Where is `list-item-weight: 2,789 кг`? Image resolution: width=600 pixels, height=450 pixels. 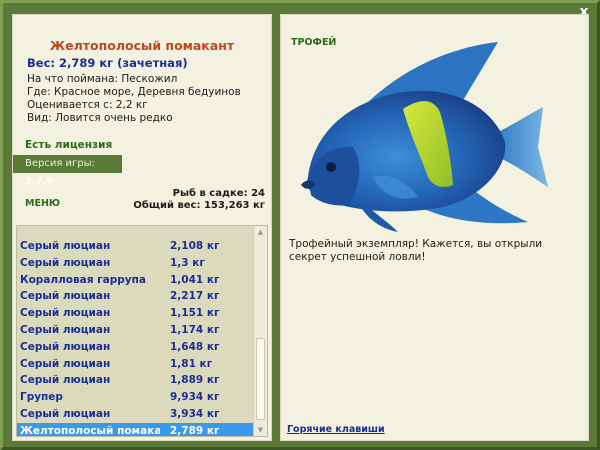 list-item-weight: 2,789 кг is located at coordinates (195, 430).